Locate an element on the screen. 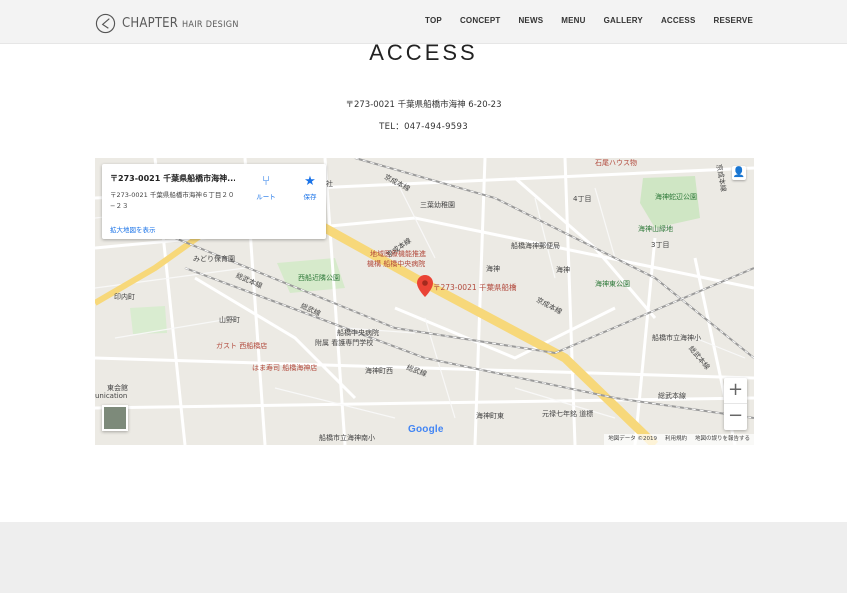  map-label: 海神町東 is located at coordinates (490, 416).